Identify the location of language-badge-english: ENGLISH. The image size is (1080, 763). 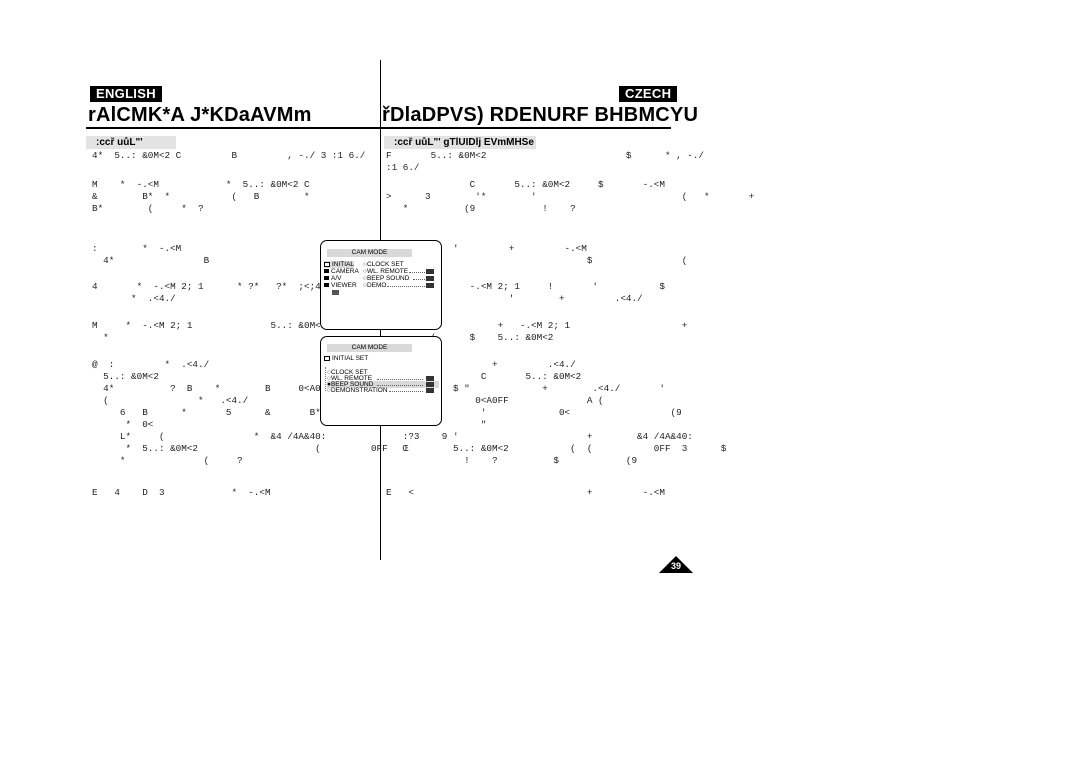
(126, 94).